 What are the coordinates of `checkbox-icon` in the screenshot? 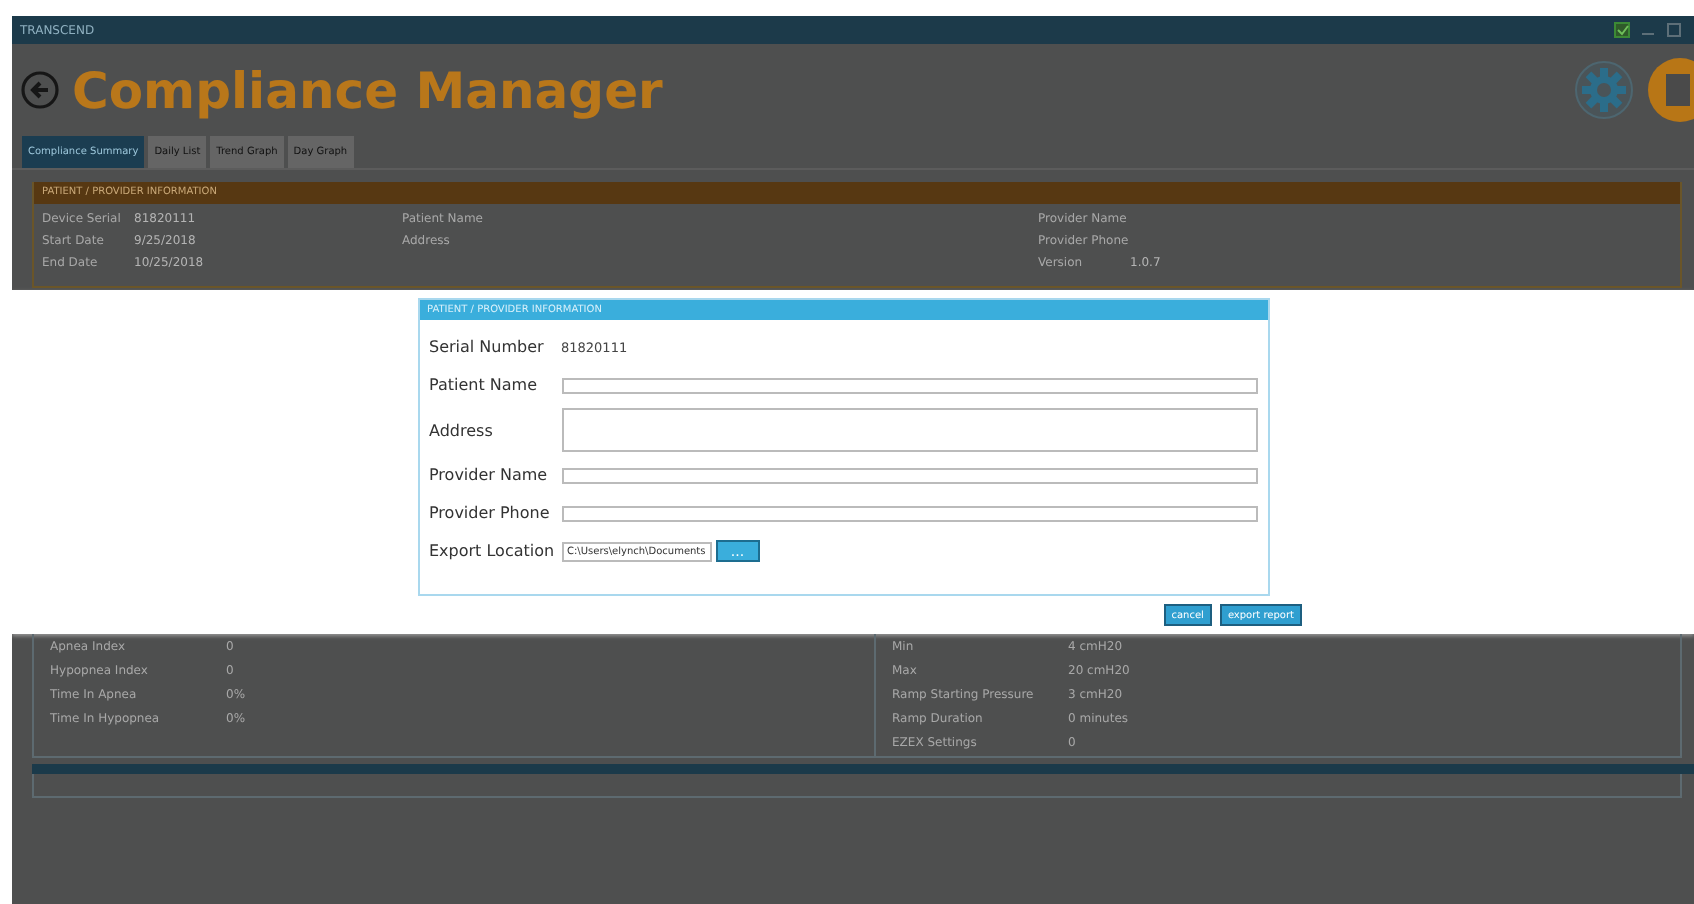 It's located at (1622, 30).